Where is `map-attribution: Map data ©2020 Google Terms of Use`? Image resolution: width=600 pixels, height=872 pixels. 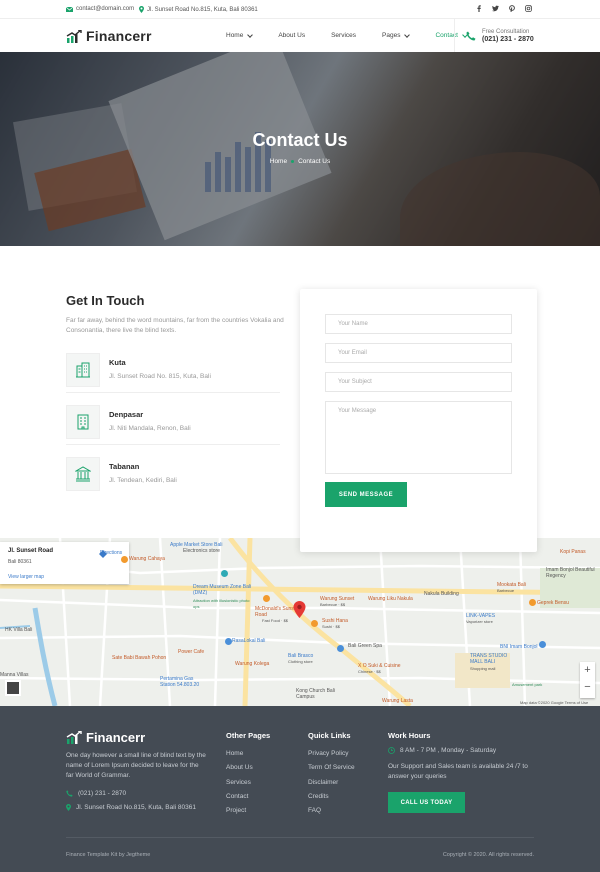 map-attribution: Map data ©2020 Google Terms of Use is located at coordinates (554, 702).